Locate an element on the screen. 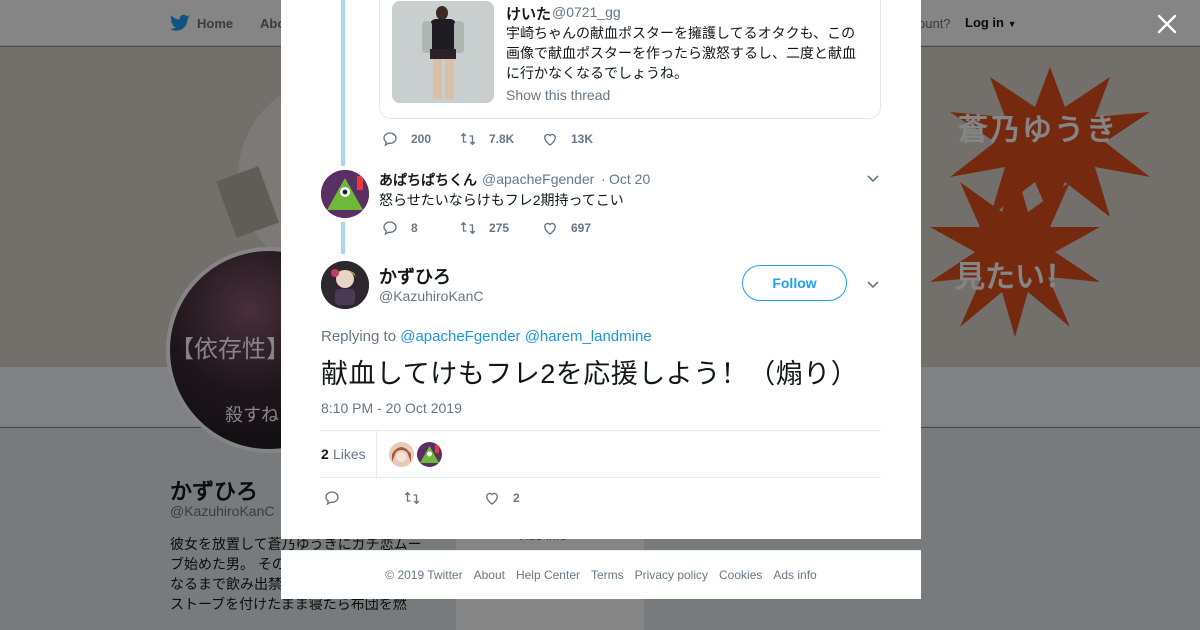 This screenshot has width=1200, height=630. reply-actions: 8 275 697 is located at coordinates (486, 228).